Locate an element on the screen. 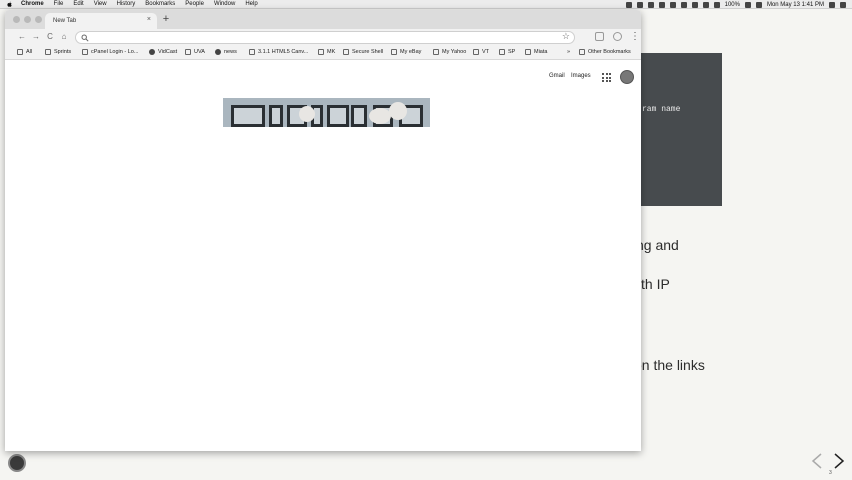  menu-edit: Edit is located at coordinates (78, 4).